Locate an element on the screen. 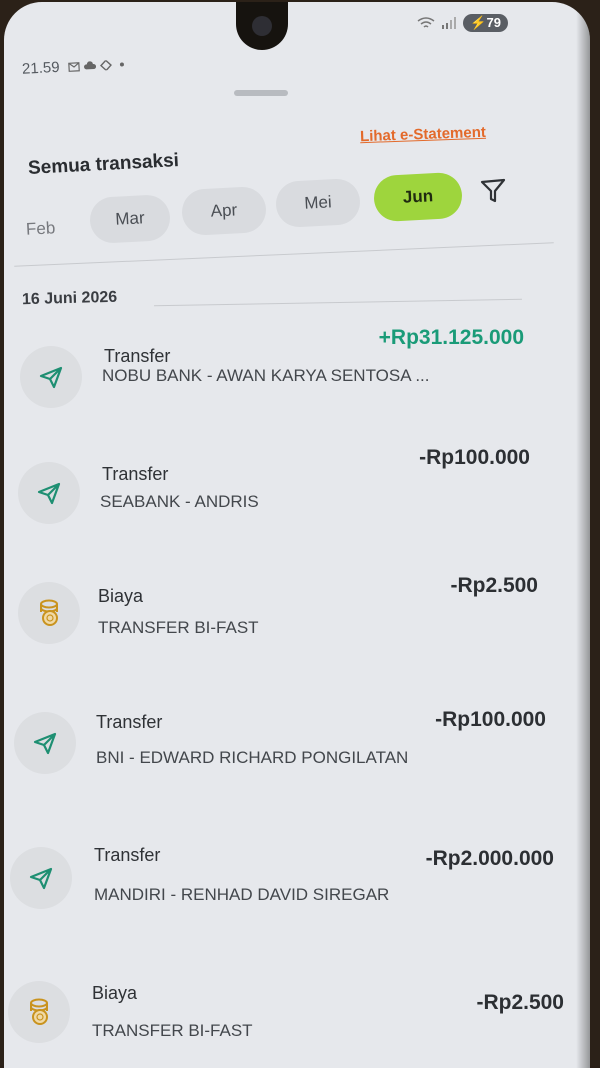 This screenshot has height=1068, width=600. gmail-icon is located at coordinates (73, 66).